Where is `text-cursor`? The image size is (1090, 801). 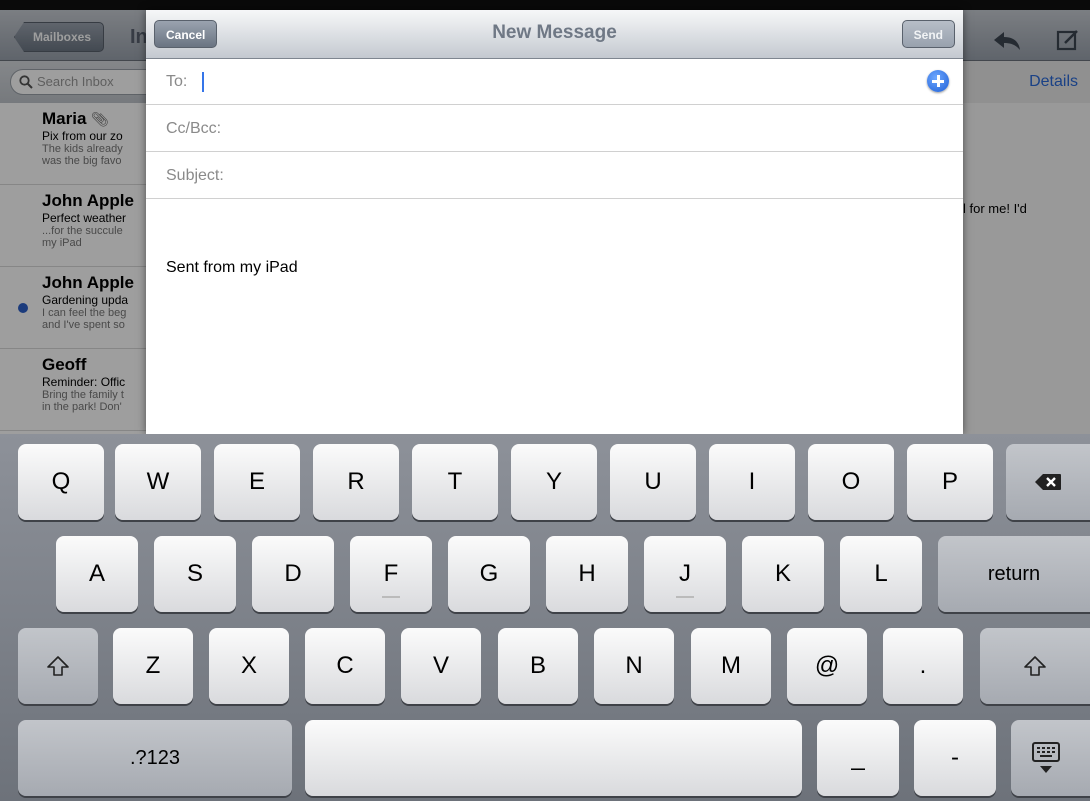 text-cursor is located at coordinates (203, 82).